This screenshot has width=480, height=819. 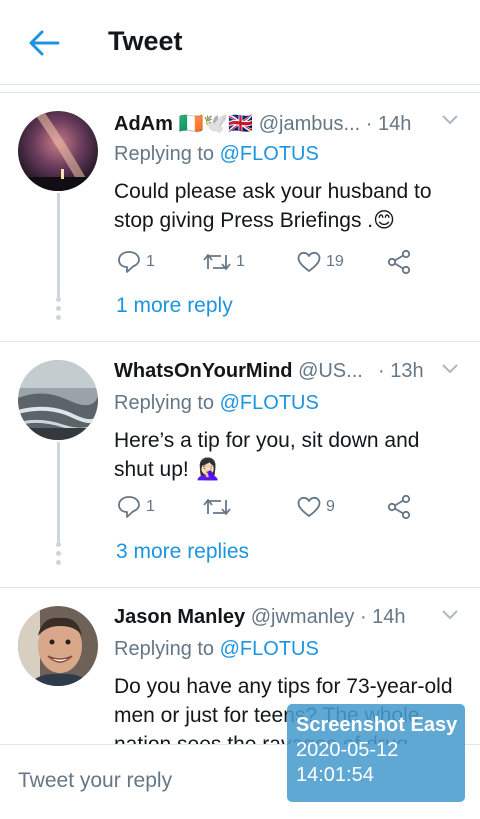 I want to click on screenshot-watermark: Screenshot Easy 2020-05-12 14:01:54, so click(x=376, y=753).